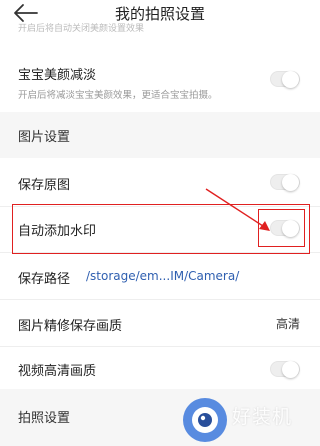 This screenshot has height=446, width=320. Describe the element at coordinates (288, 323) in the screenshot. I see `retouch-quality-value: 高清` at that location.